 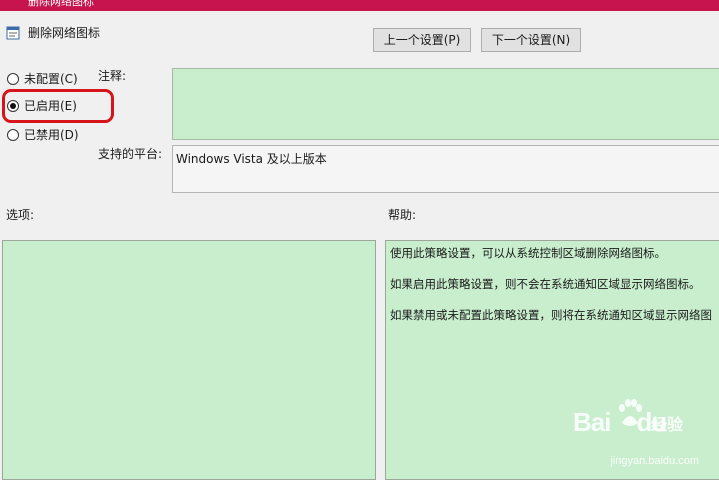 What do you see at coordinates (551, 315) in the screenshot?
I see `help-paragraph: 如果禁用或未配置此策略设置，则将在系统通知区域显示网络图` at bounding box center [551, 315].